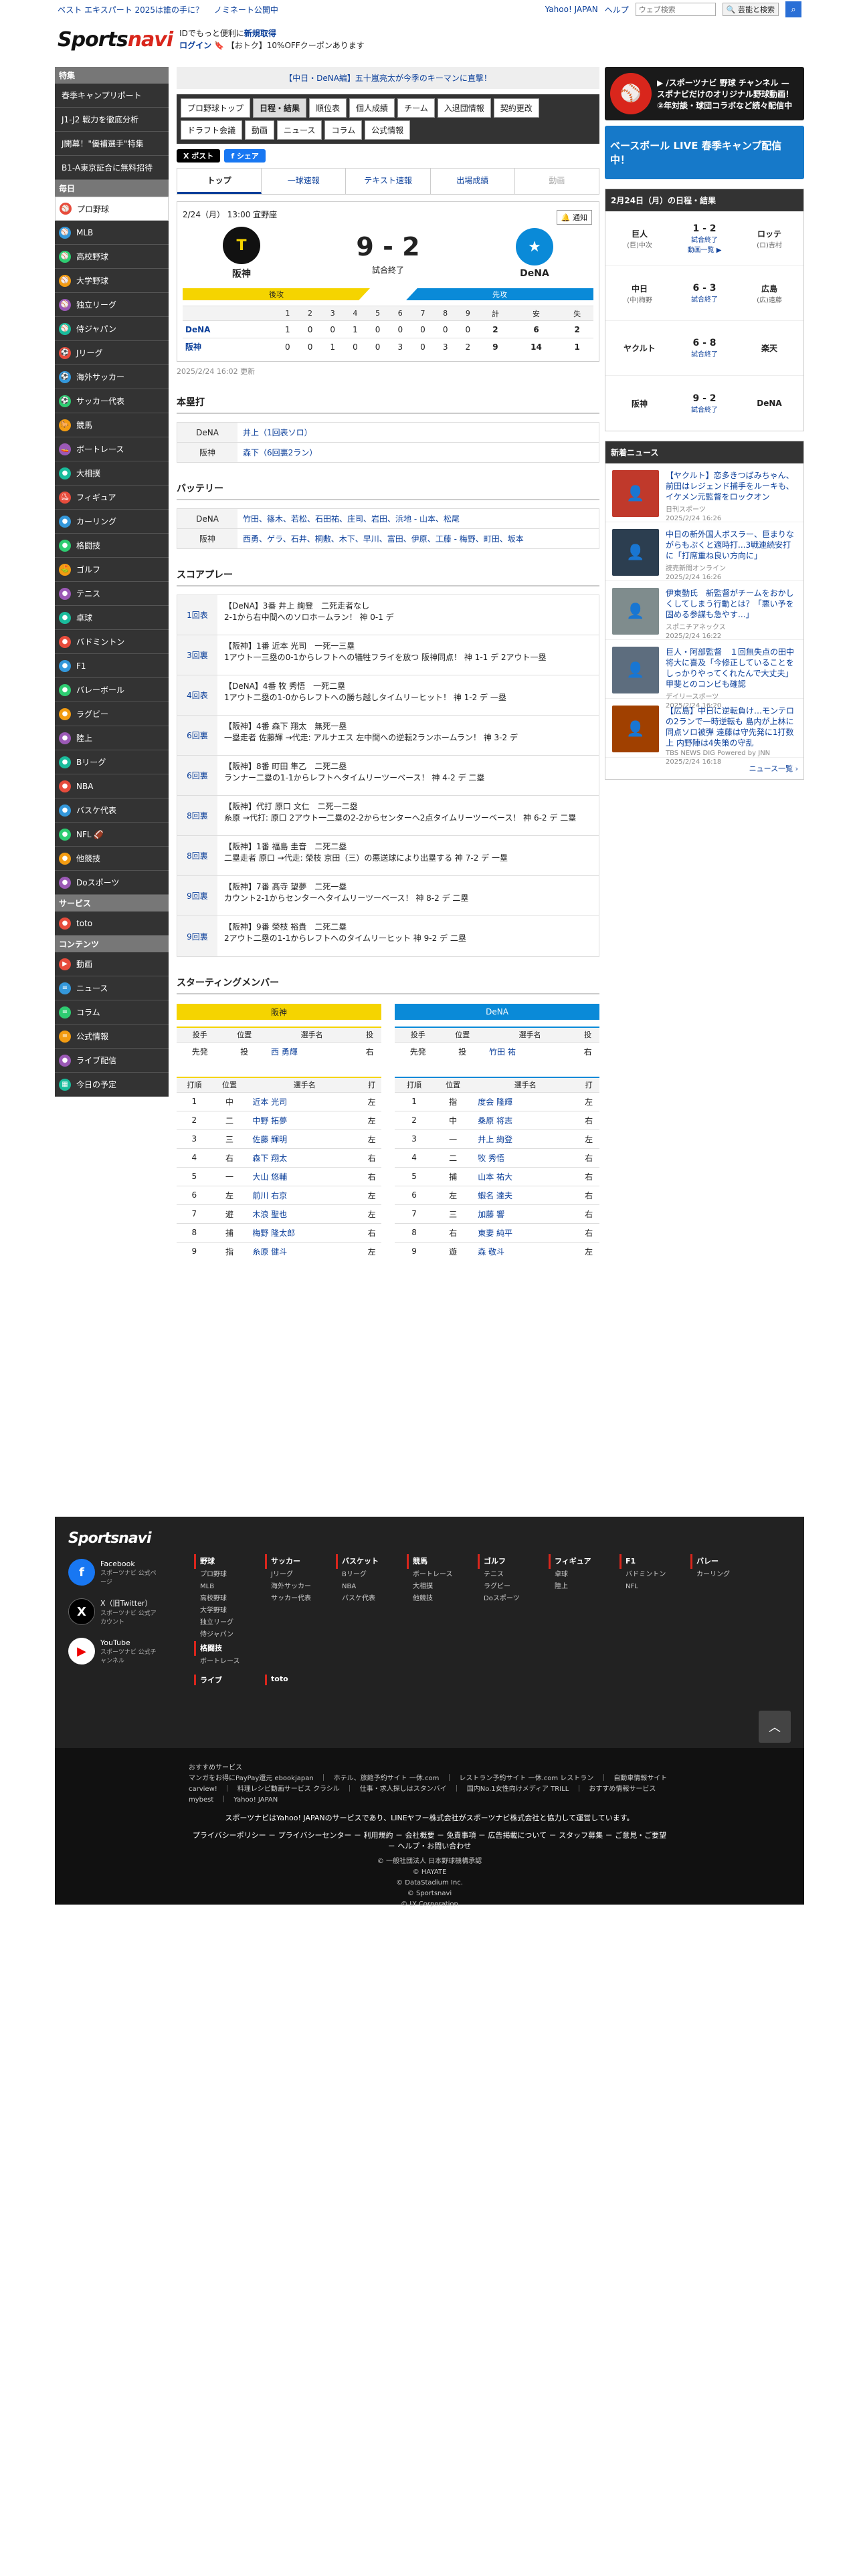 The height and width of the screenshot is (2576, 859). What do you see at coordinates (617, 9) in the screenshot?
I see `help-link: ヘルプ` at bounding box center [617, 9].